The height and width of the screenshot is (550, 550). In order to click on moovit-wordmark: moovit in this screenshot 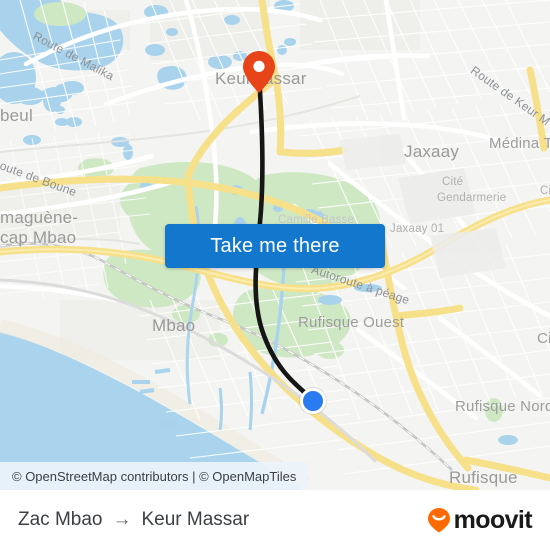, I will do `click(493, 519)`.